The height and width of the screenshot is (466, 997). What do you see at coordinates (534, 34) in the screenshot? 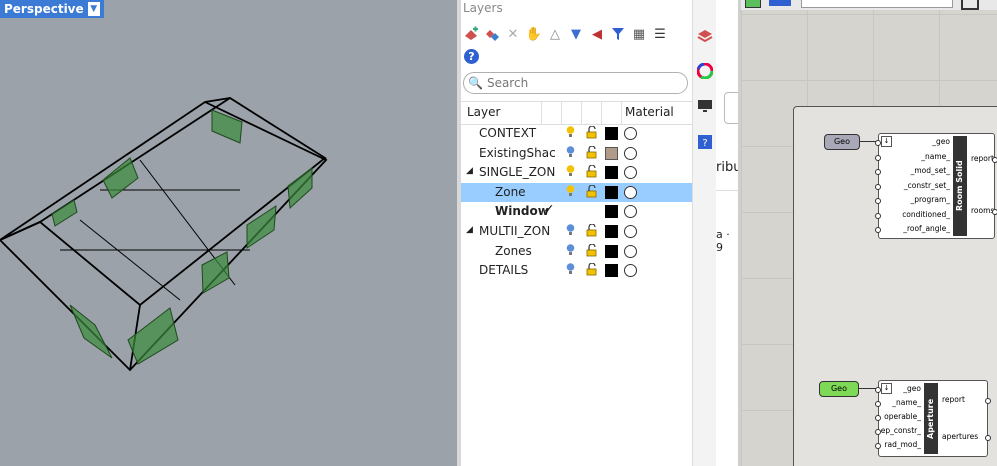
I see `hand-icon: ✋` at bounding box center [534, 34].